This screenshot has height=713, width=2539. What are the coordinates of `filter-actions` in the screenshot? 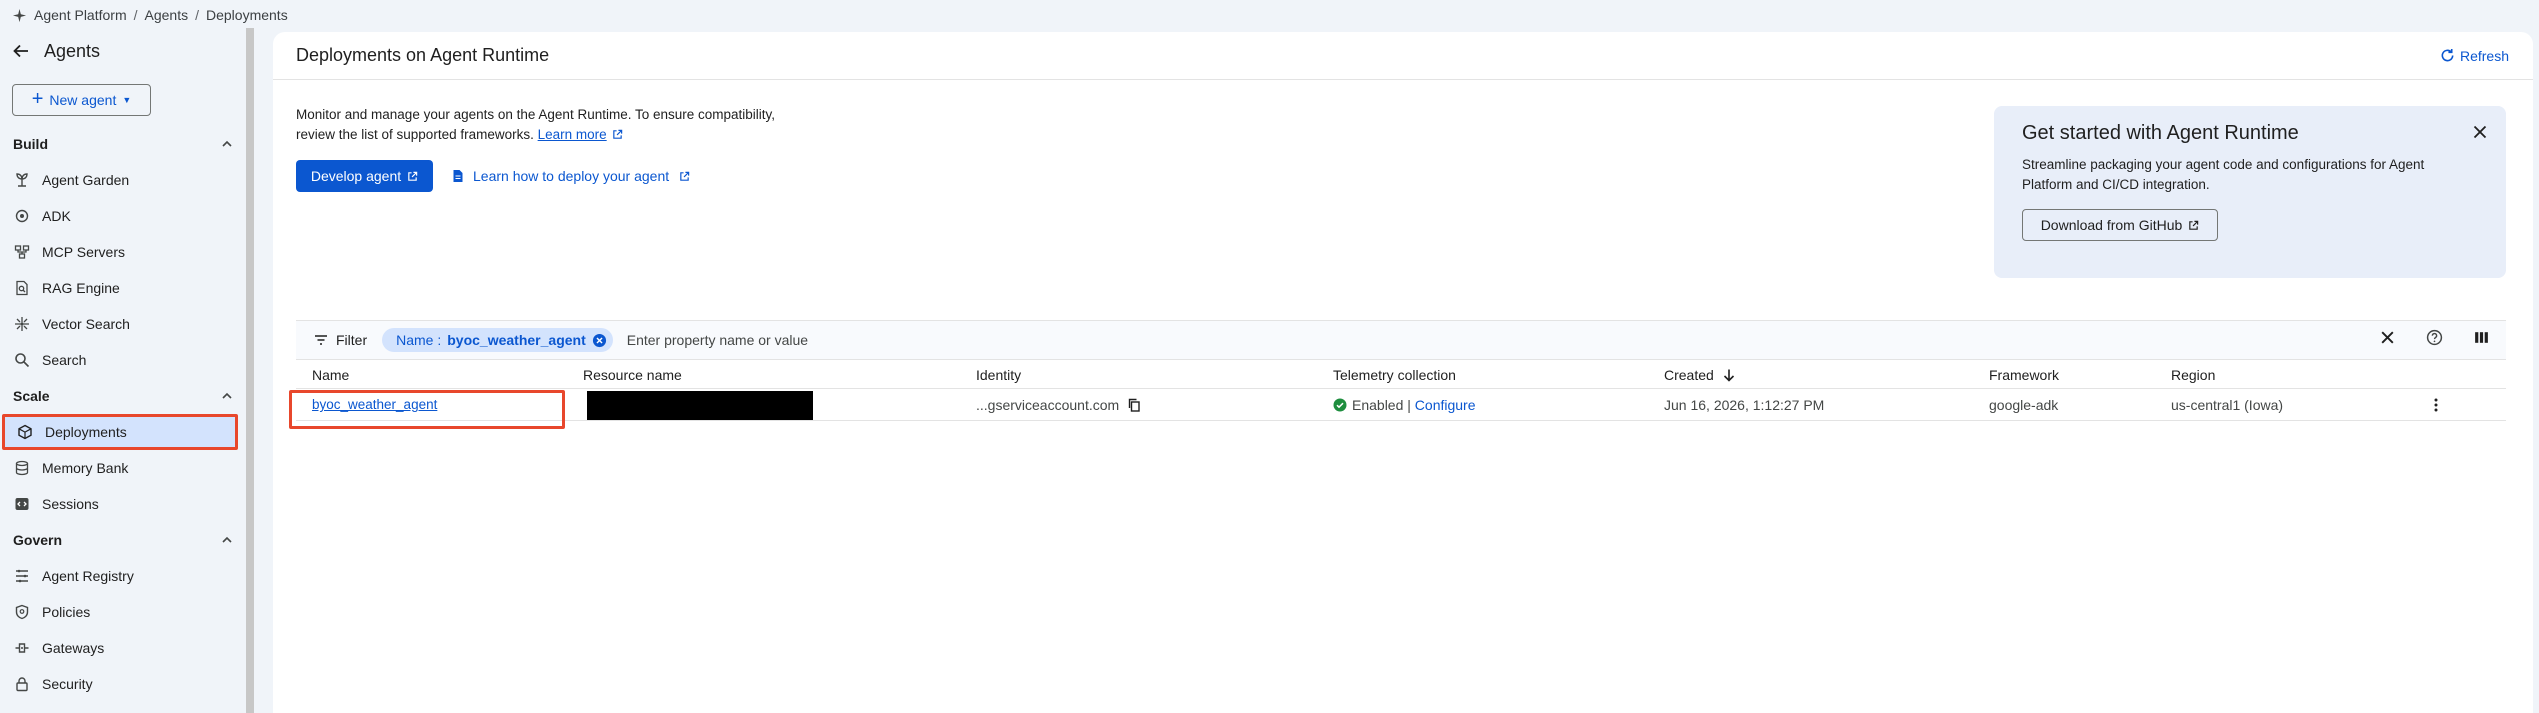 It's located at (2434, 337).